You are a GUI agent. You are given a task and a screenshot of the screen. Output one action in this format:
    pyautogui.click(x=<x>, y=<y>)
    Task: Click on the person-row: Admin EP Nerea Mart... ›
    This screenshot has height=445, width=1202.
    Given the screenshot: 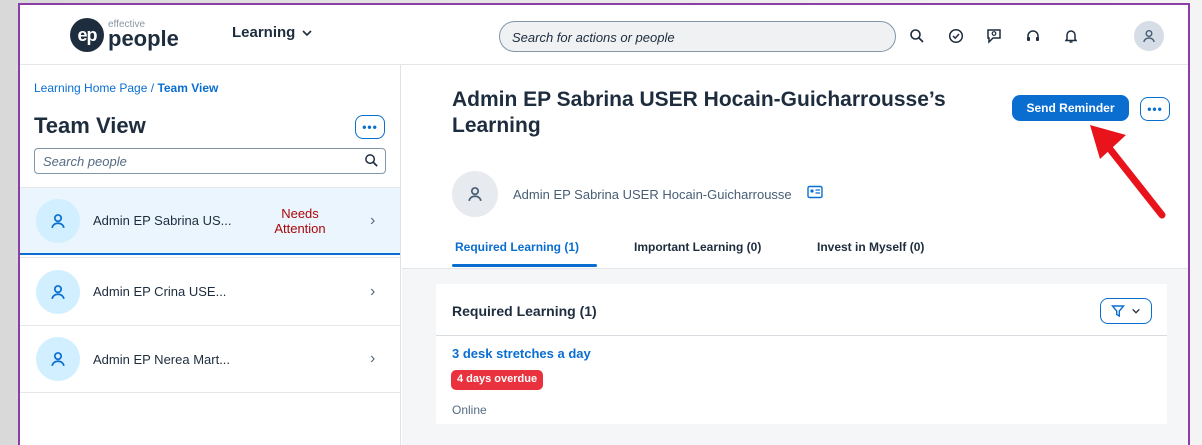 What is the action you would take?
    pyautogui.click(x=210, y=359)
    